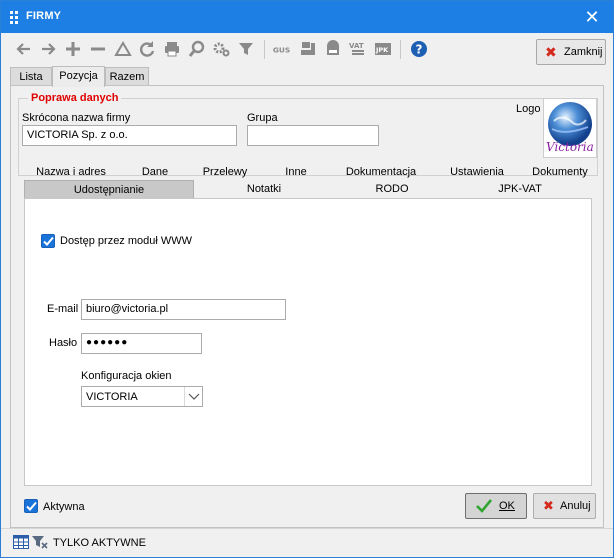 Image resolution: width=614 pixels, height=558 pixels. I want to click on tab-dokumentacja: Dokumentacja, so click(381, 172).